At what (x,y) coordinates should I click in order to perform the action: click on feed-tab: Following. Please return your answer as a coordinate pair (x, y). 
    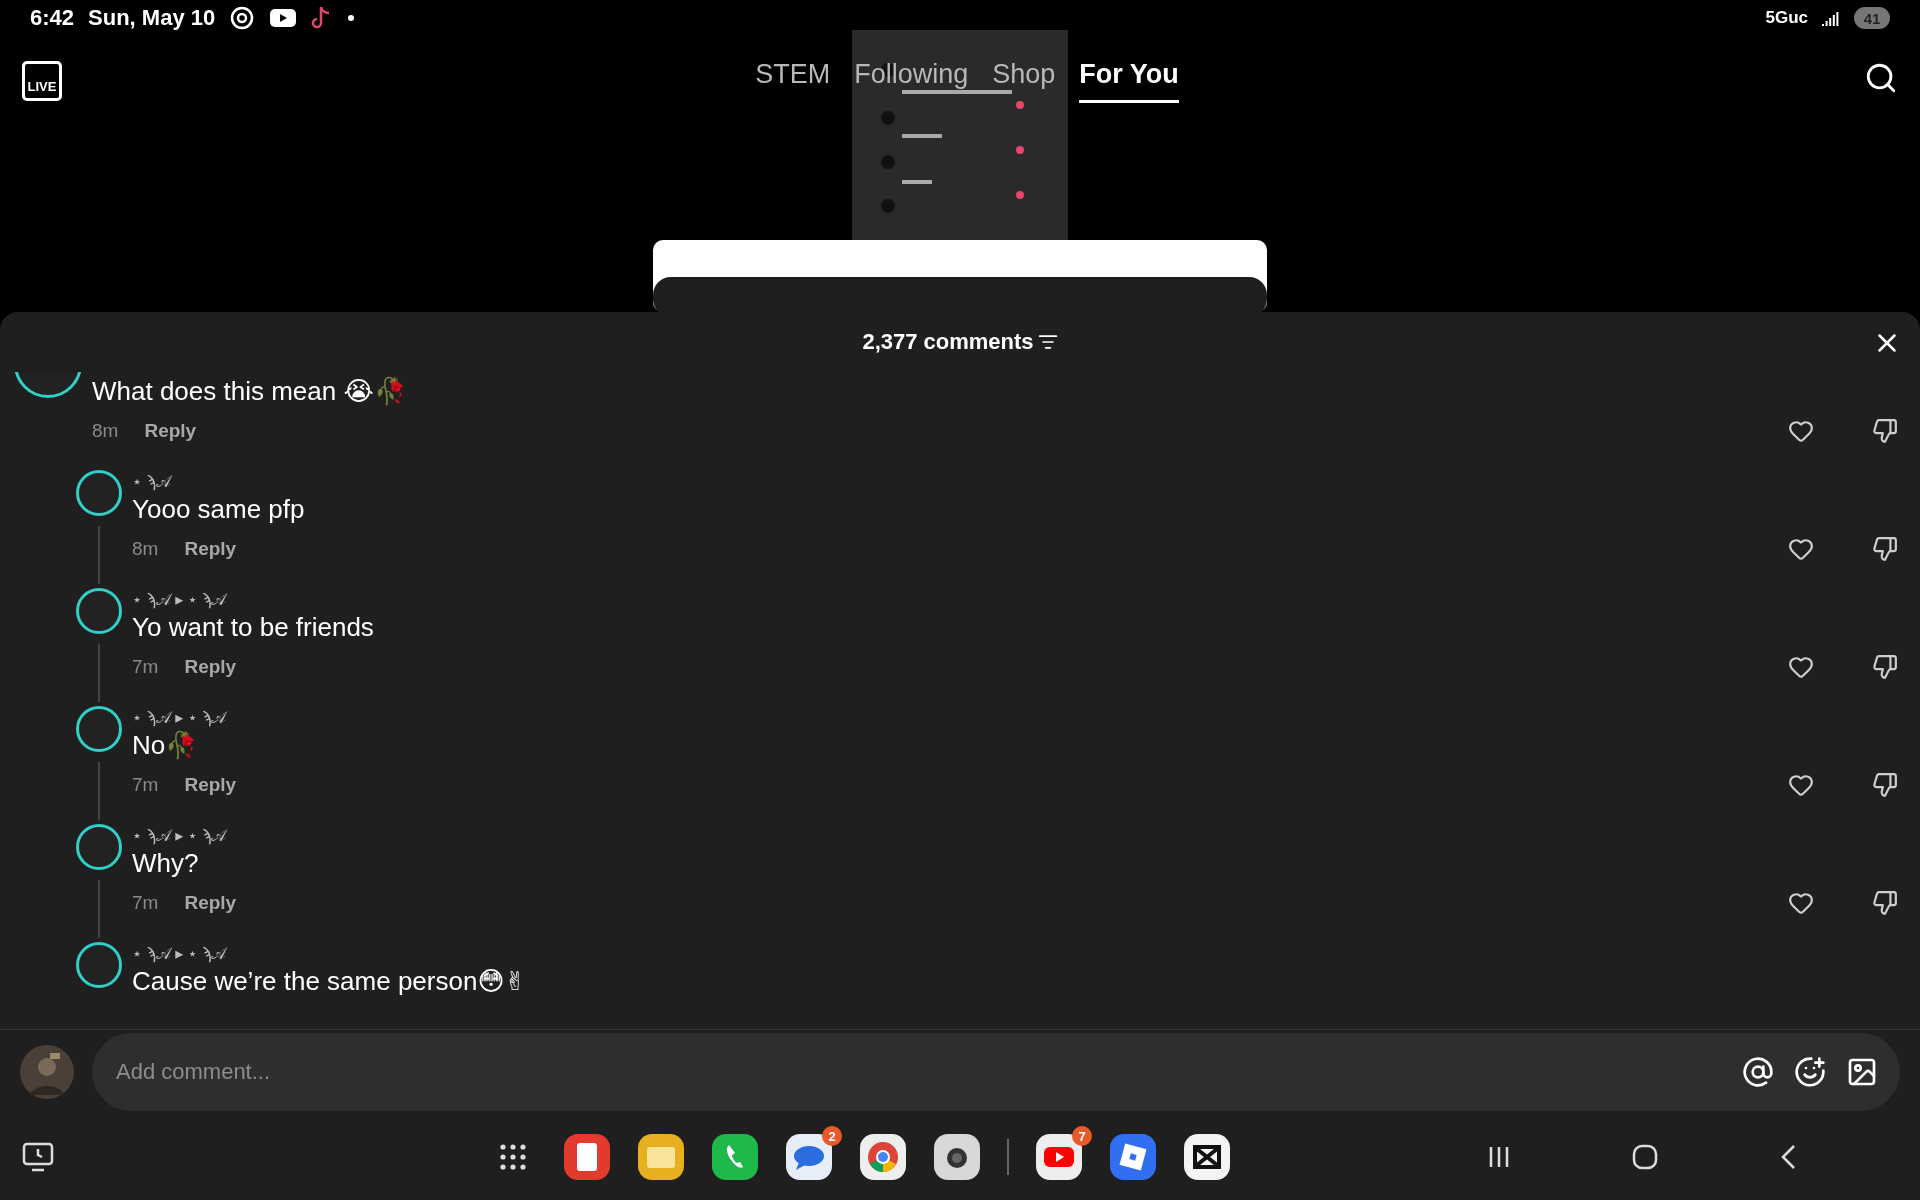
    Looking at the image, I should click on (911, 78).